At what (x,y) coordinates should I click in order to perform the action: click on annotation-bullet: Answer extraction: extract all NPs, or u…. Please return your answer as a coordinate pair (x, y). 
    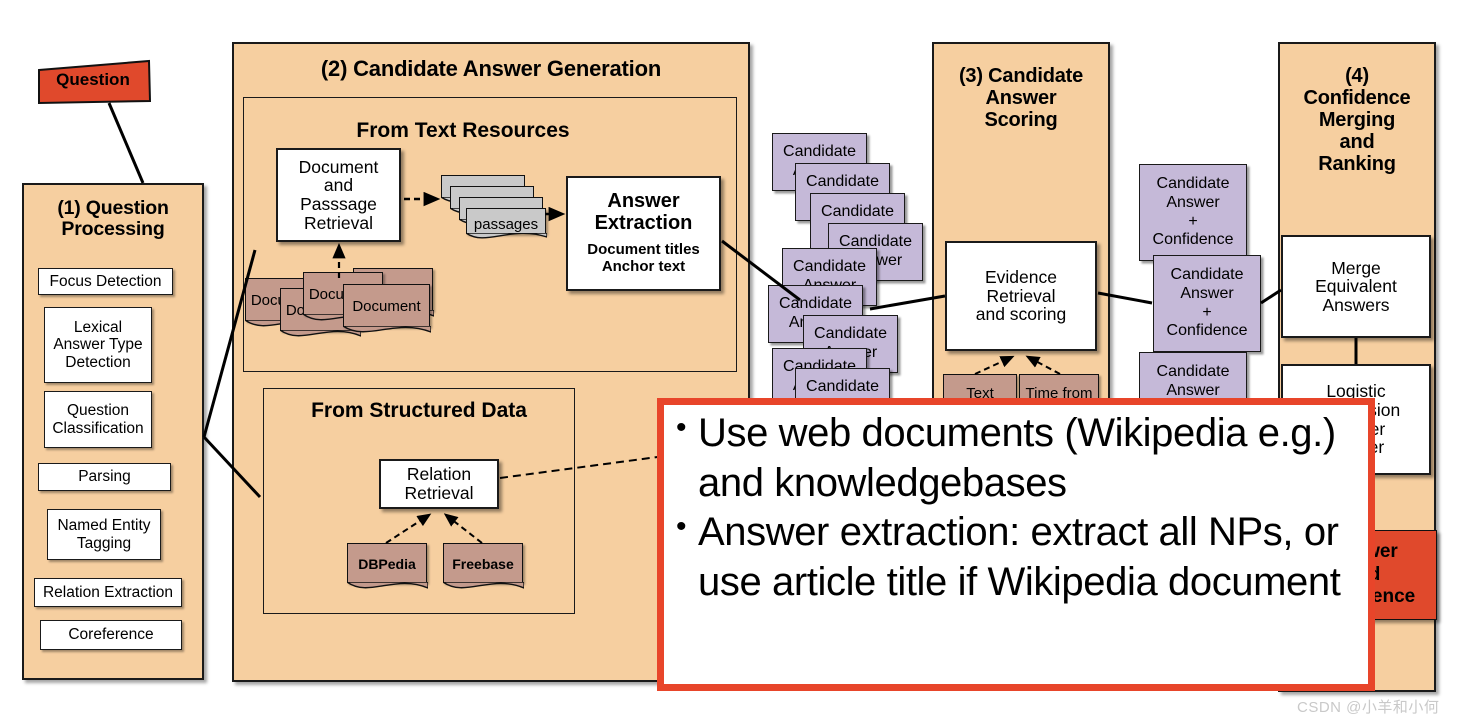
    Looking at the image, I should click on (1022, 557).